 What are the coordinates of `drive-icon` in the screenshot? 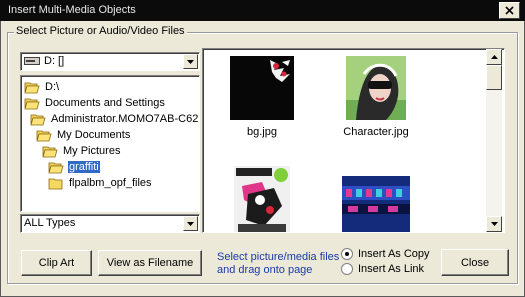 It's located at (32, 61).